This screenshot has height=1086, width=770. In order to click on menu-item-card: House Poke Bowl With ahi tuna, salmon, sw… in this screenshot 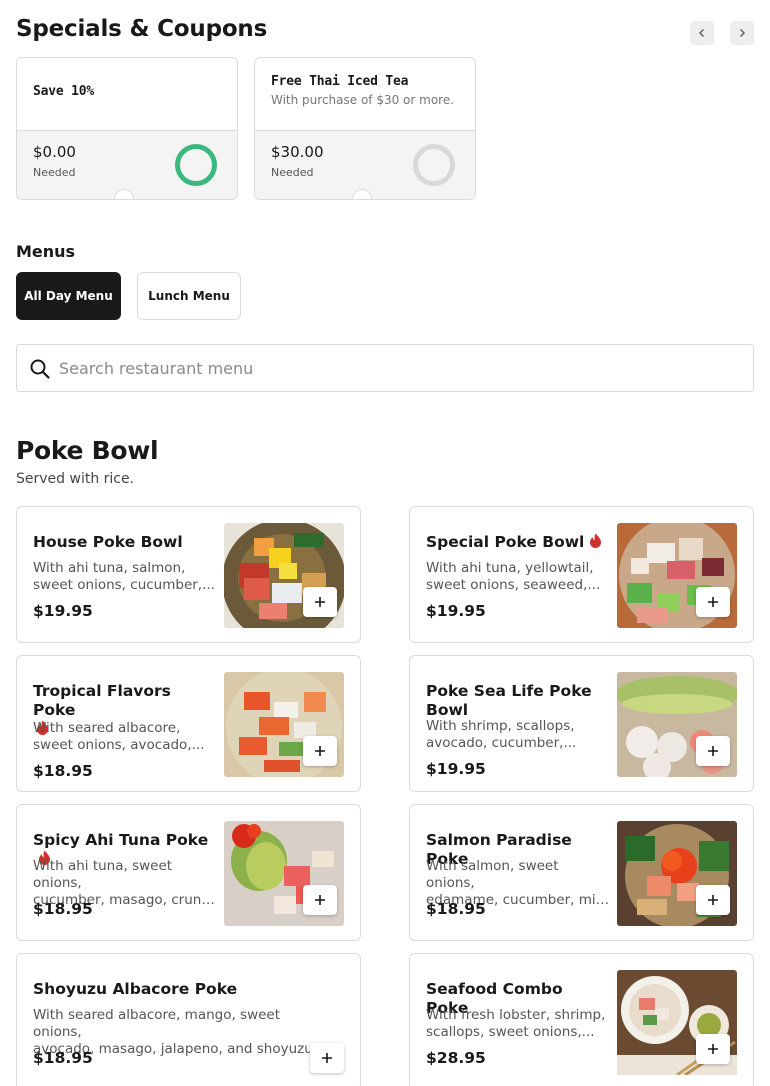, I will do `click(188, 574)`.